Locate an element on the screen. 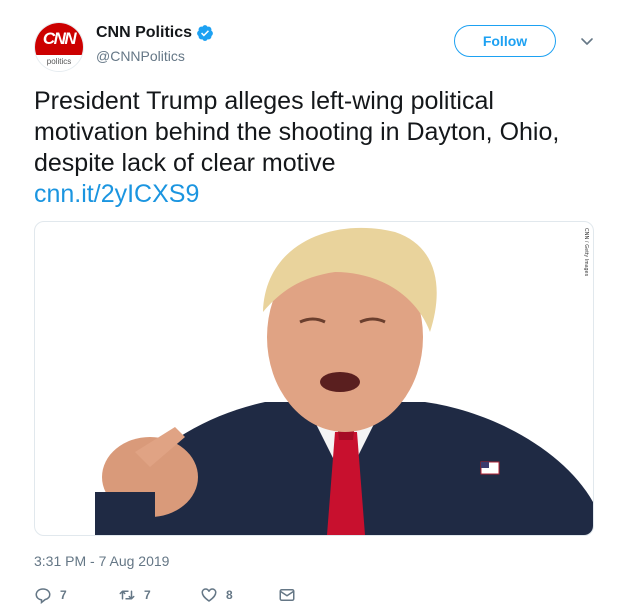 The width and height of the screenshot is (629, 615). retweet-button: 7 is located at coordinates (159, 595).